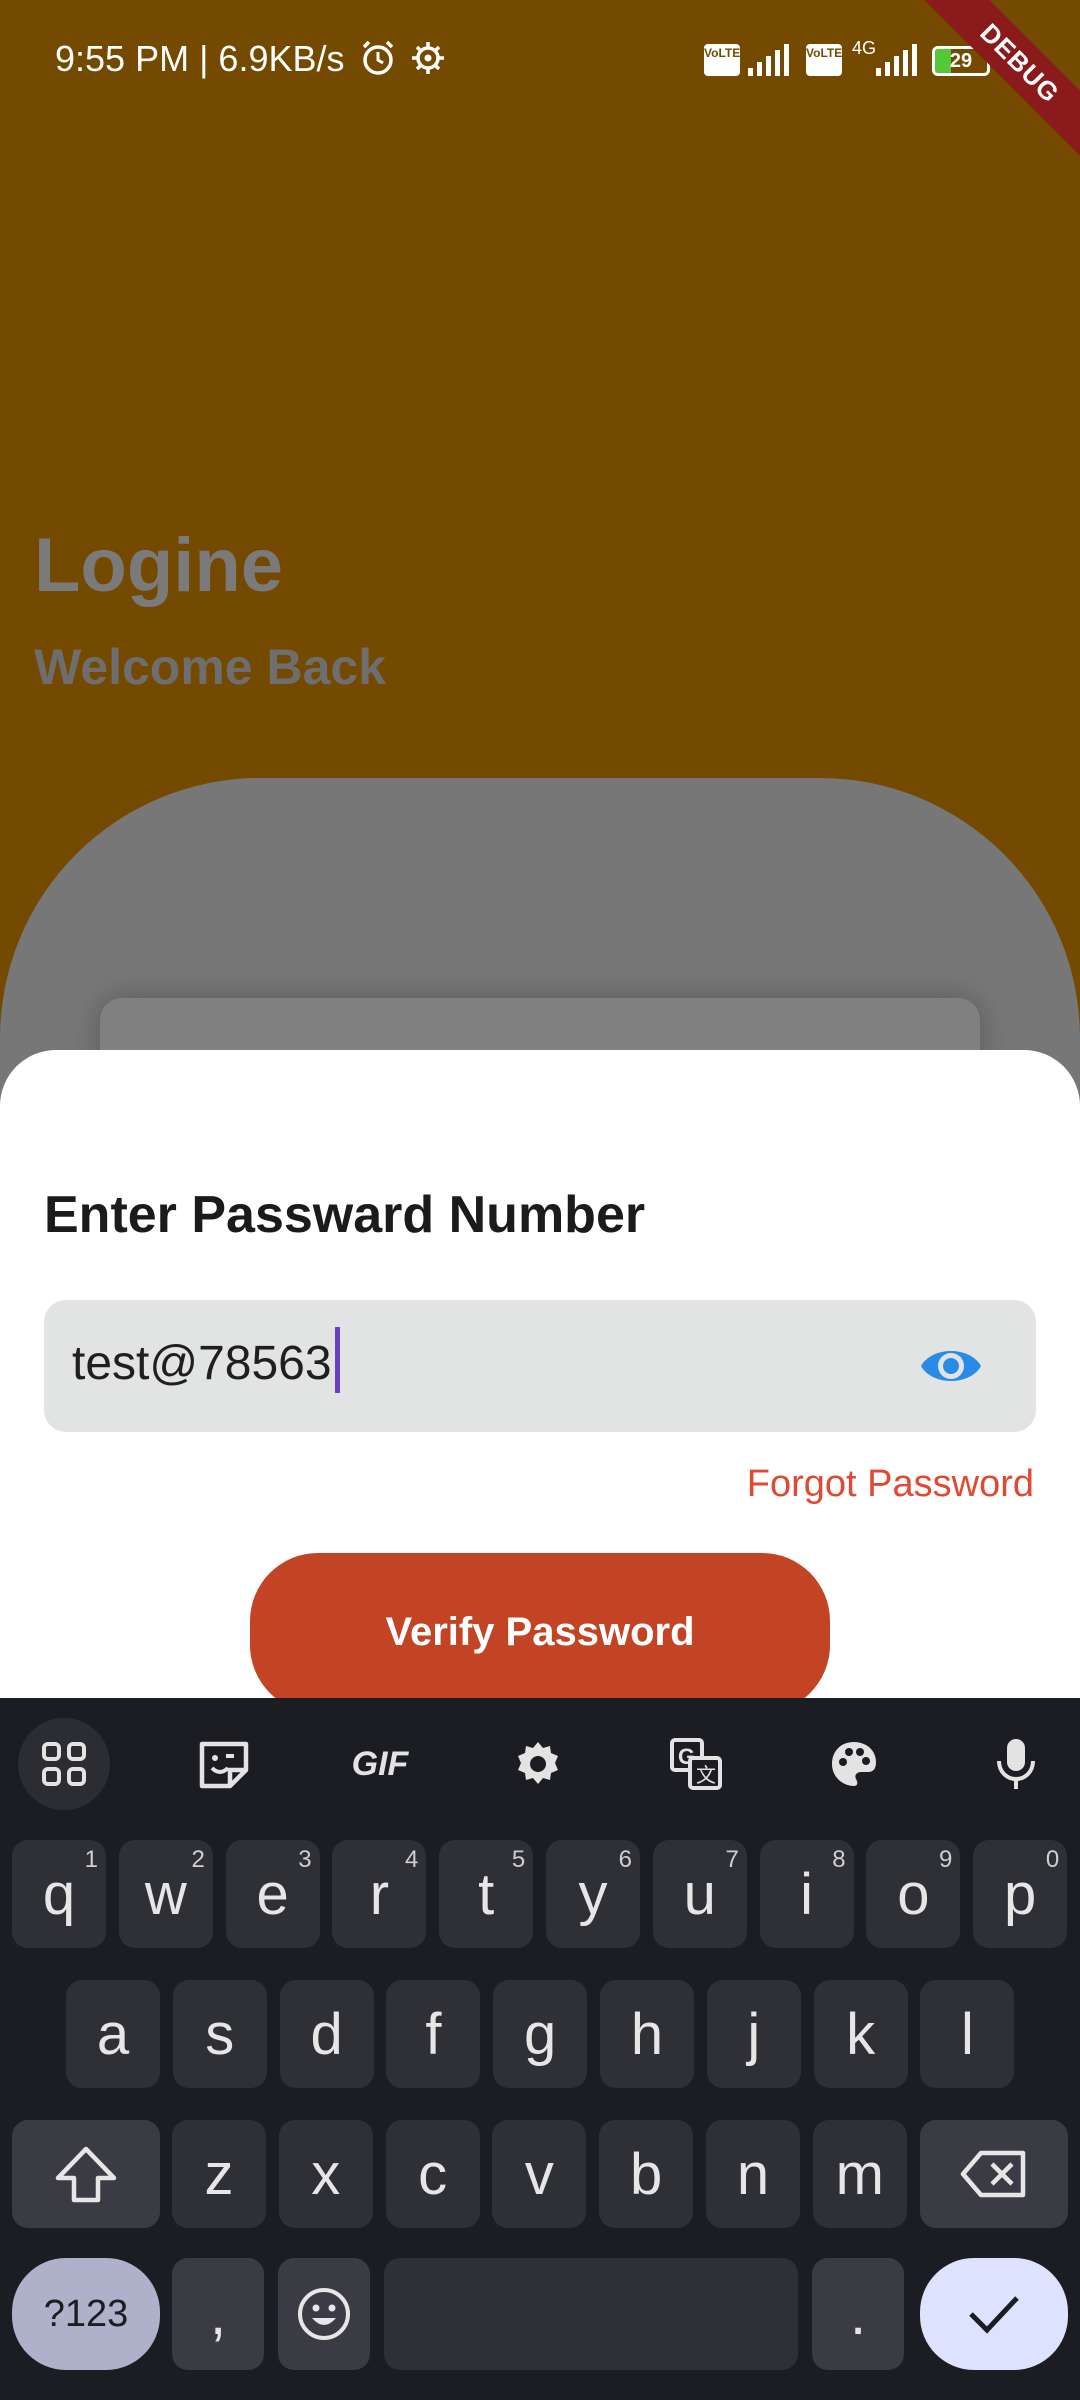 This screenshot has width=1080, height=2400. I want to click on key-w: w2, so click(165, 1894).